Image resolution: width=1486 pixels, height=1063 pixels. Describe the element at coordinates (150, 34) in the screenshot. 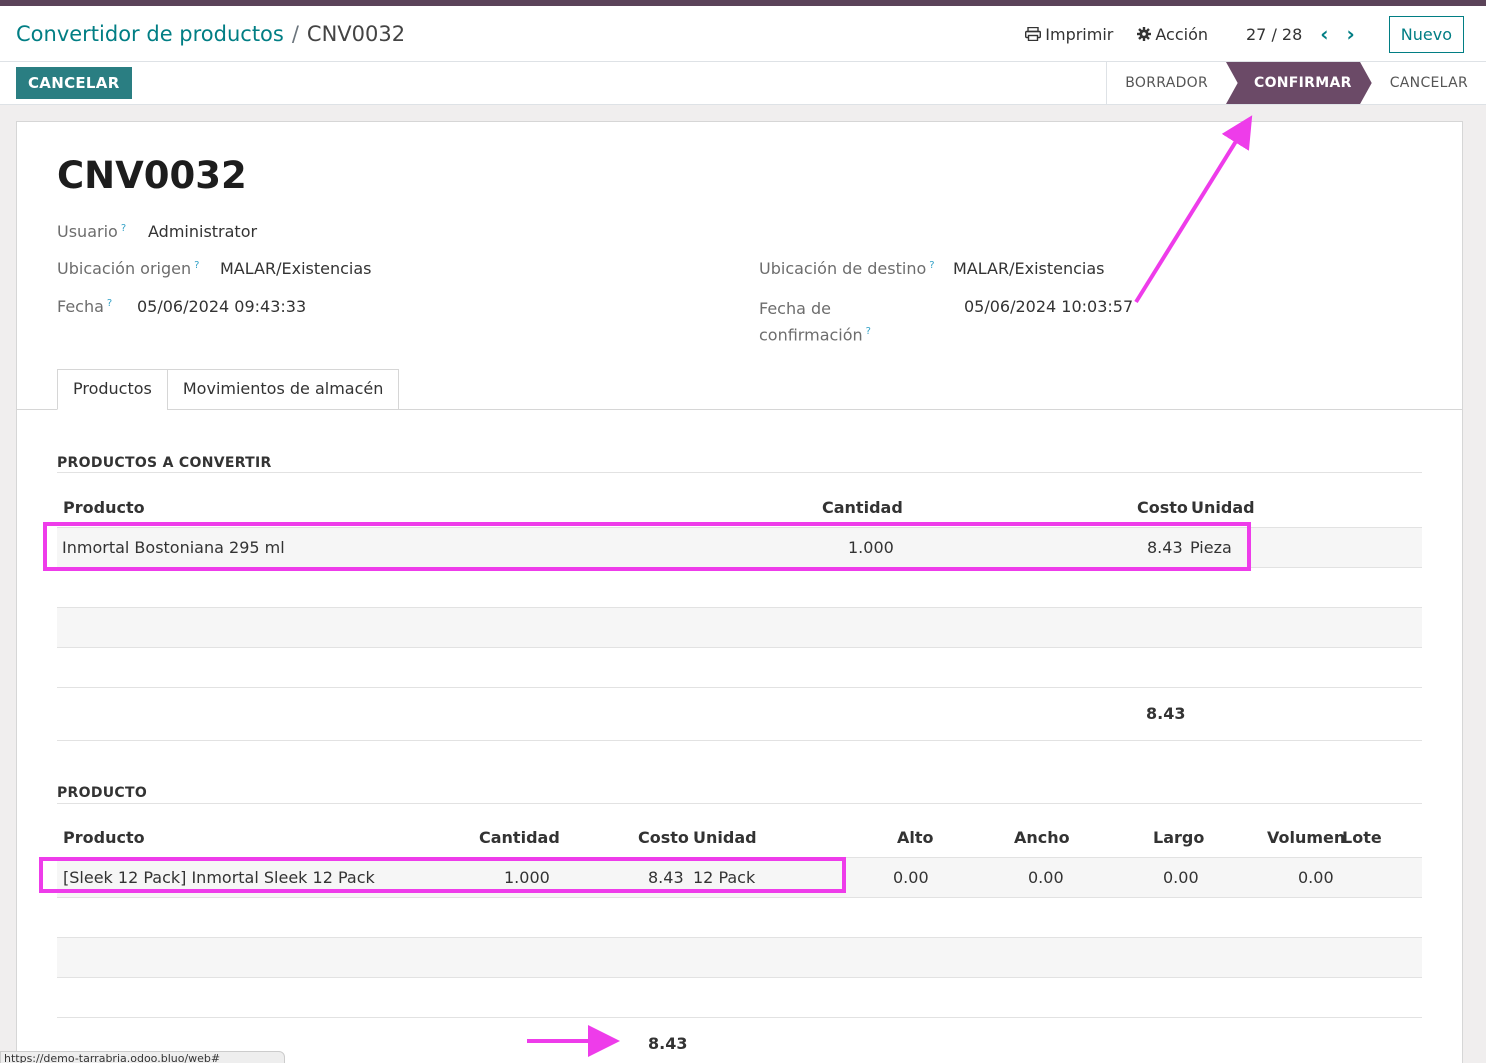

I see `breadcrumb-parent-link: Convertidor de productos` at that location.